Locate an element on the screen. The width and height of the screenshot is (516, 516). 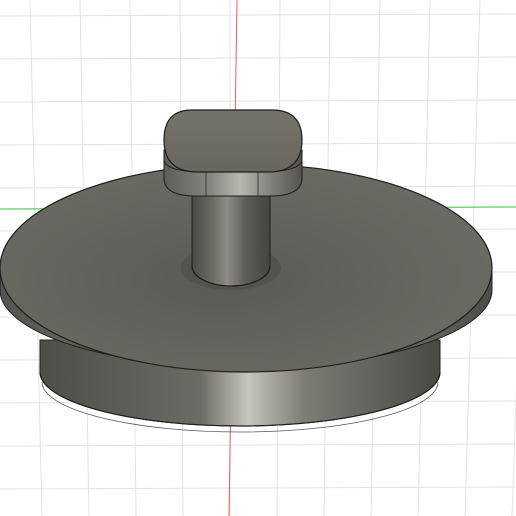
knob-stem is located at coordinates (231, 239).